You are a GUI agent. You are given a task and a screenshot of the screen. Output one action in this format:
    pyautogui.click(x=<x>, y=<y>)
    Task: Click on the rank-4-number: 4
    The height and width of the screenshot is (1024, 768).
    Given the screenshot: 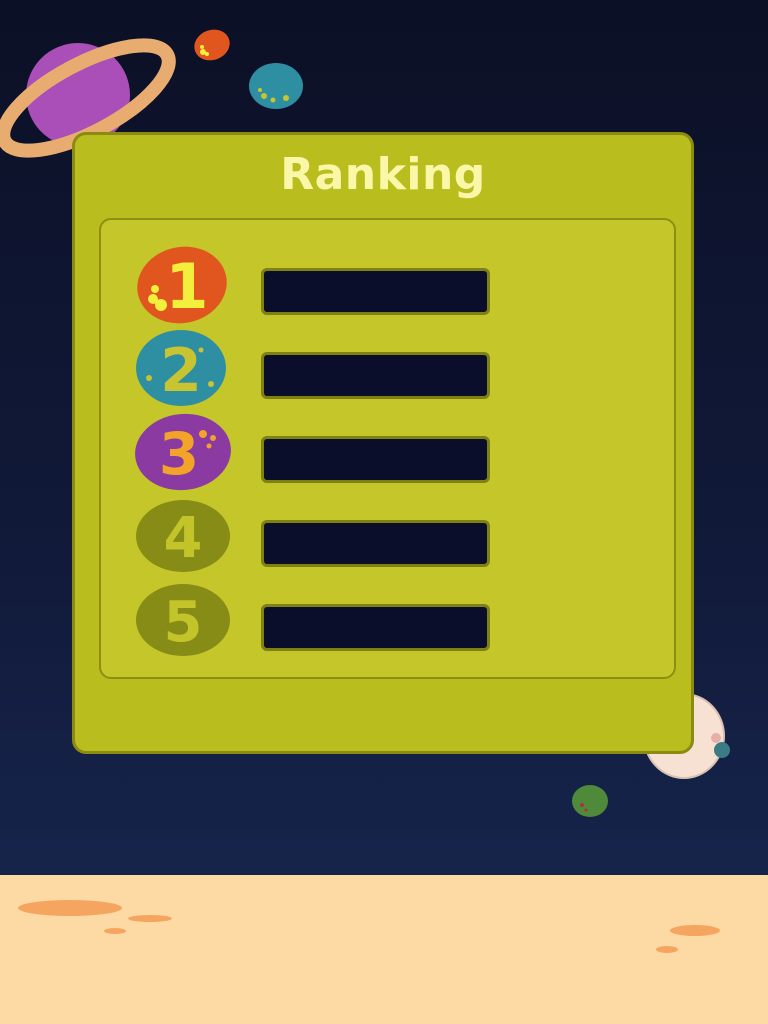 What is the action you would take?
    pyautogui.click(x=183, y=538)
    